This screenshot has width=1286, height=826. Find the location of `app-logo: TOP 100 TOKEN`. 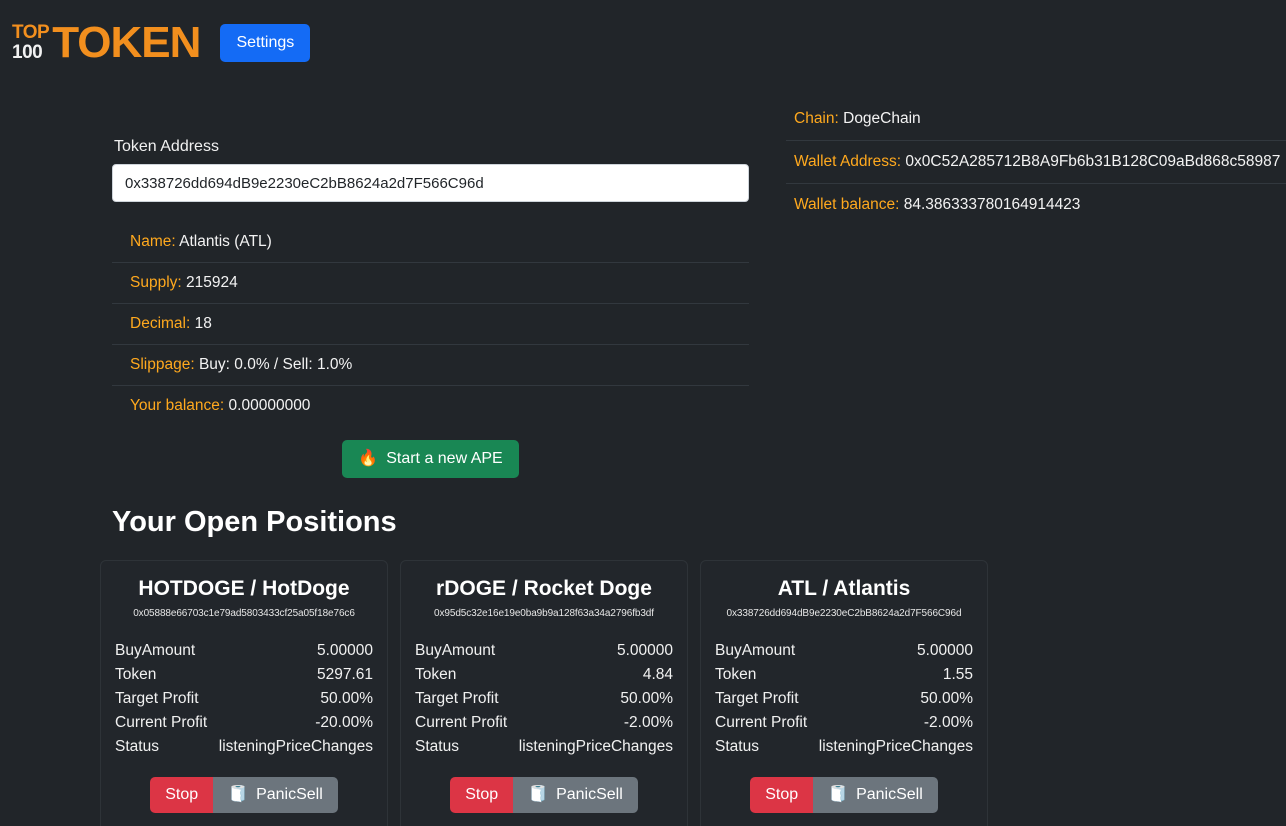

app-logo: TOP 100 TOKEN is located at coordinates (106, 42).